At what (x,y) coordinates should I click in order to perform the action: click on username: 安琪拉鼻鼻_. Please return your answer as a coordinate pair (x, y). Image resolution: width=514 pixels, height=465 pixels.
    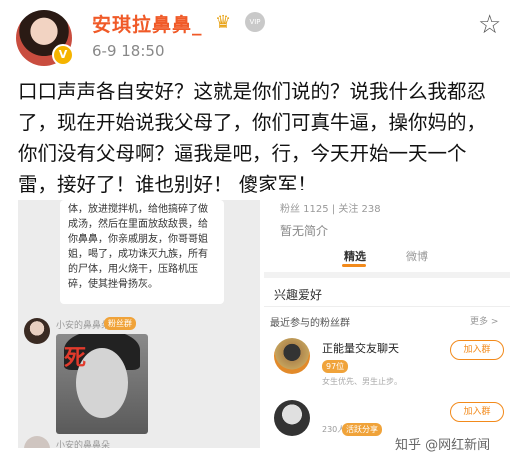
    Looking at the image, I should click on (147, 23).